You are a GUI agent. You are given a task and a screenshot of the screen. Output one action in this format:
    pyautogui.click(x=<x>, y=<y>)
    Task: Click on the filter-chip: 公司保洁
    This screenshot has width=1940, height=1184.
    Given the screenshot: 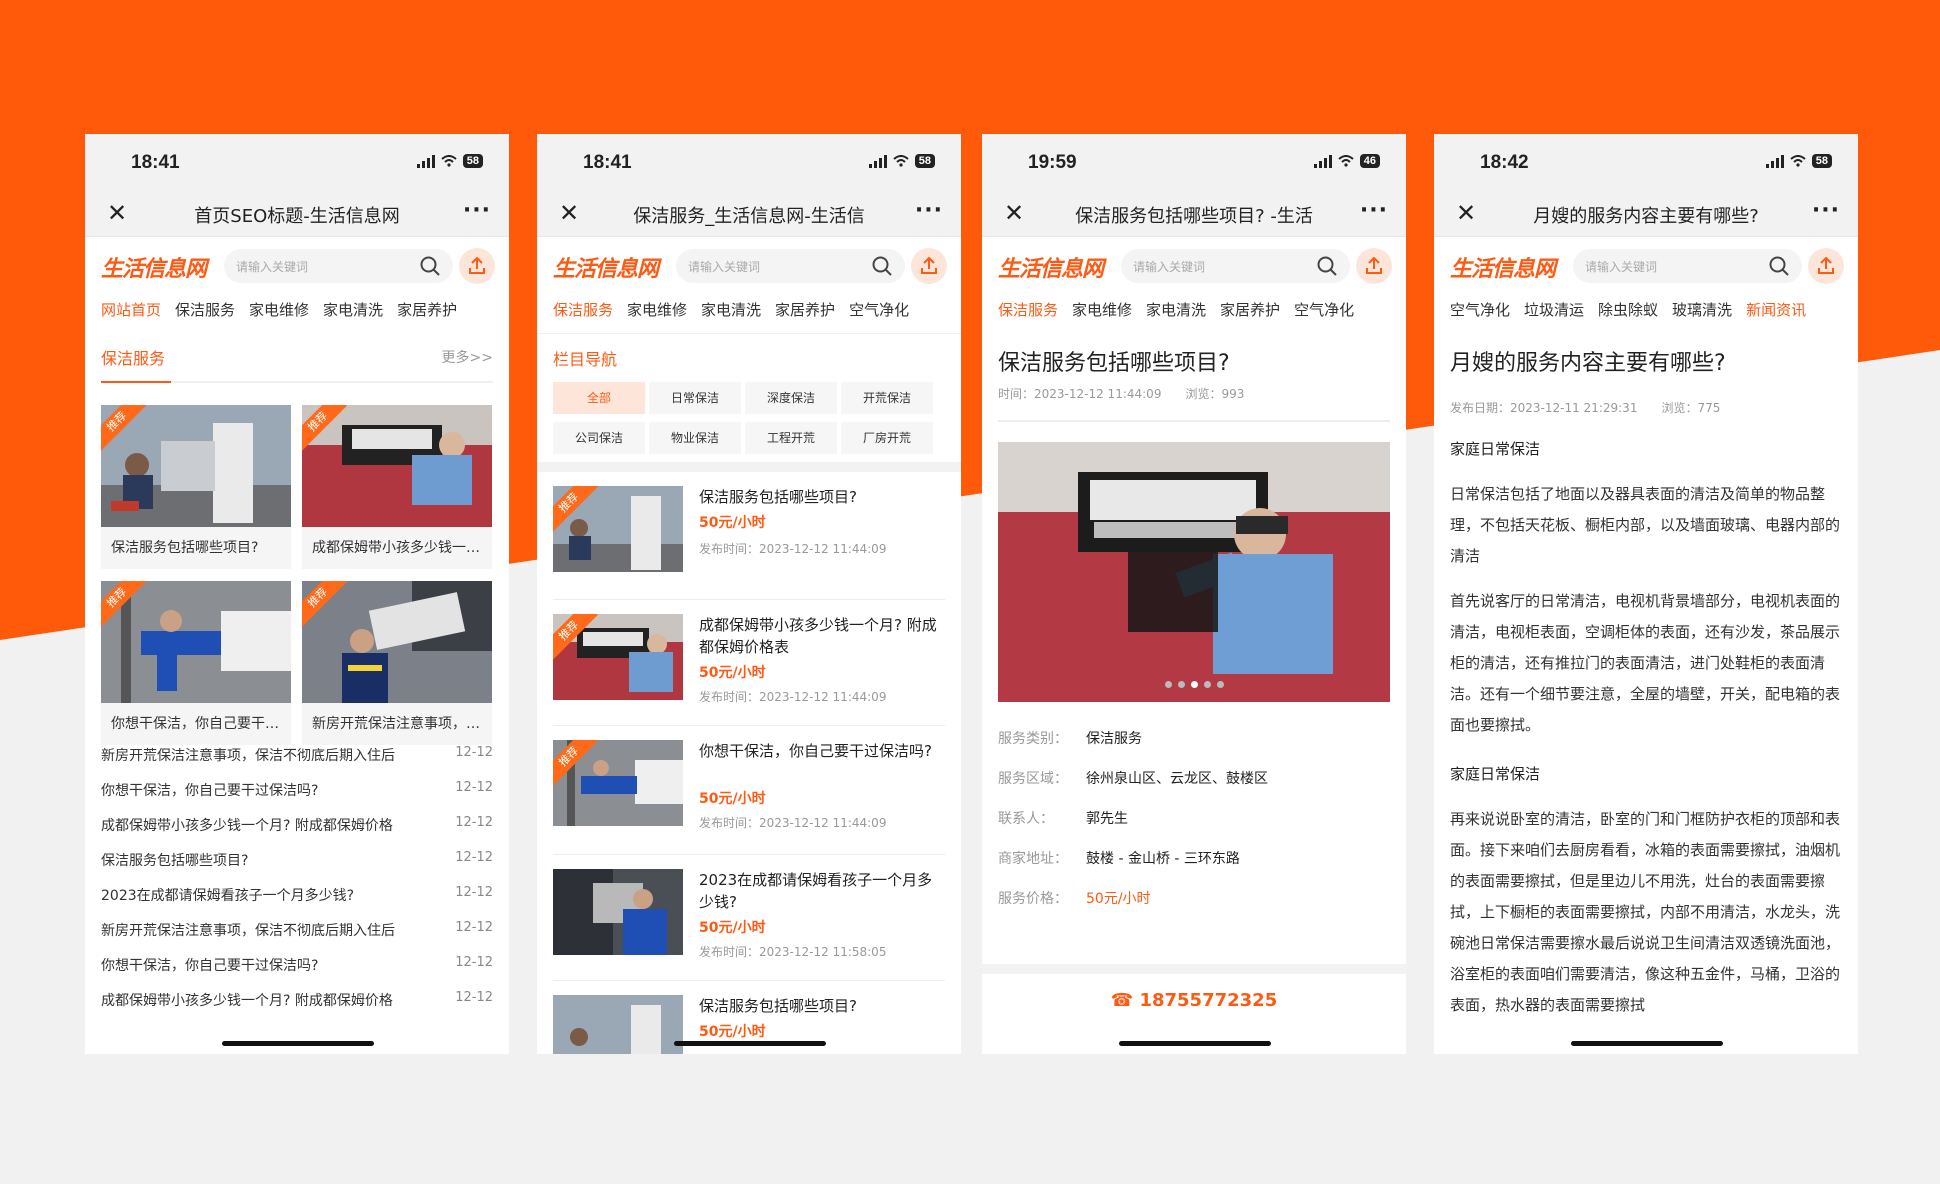 What is the action you would take?
    pyautogui.click(x=599, y=438)
    